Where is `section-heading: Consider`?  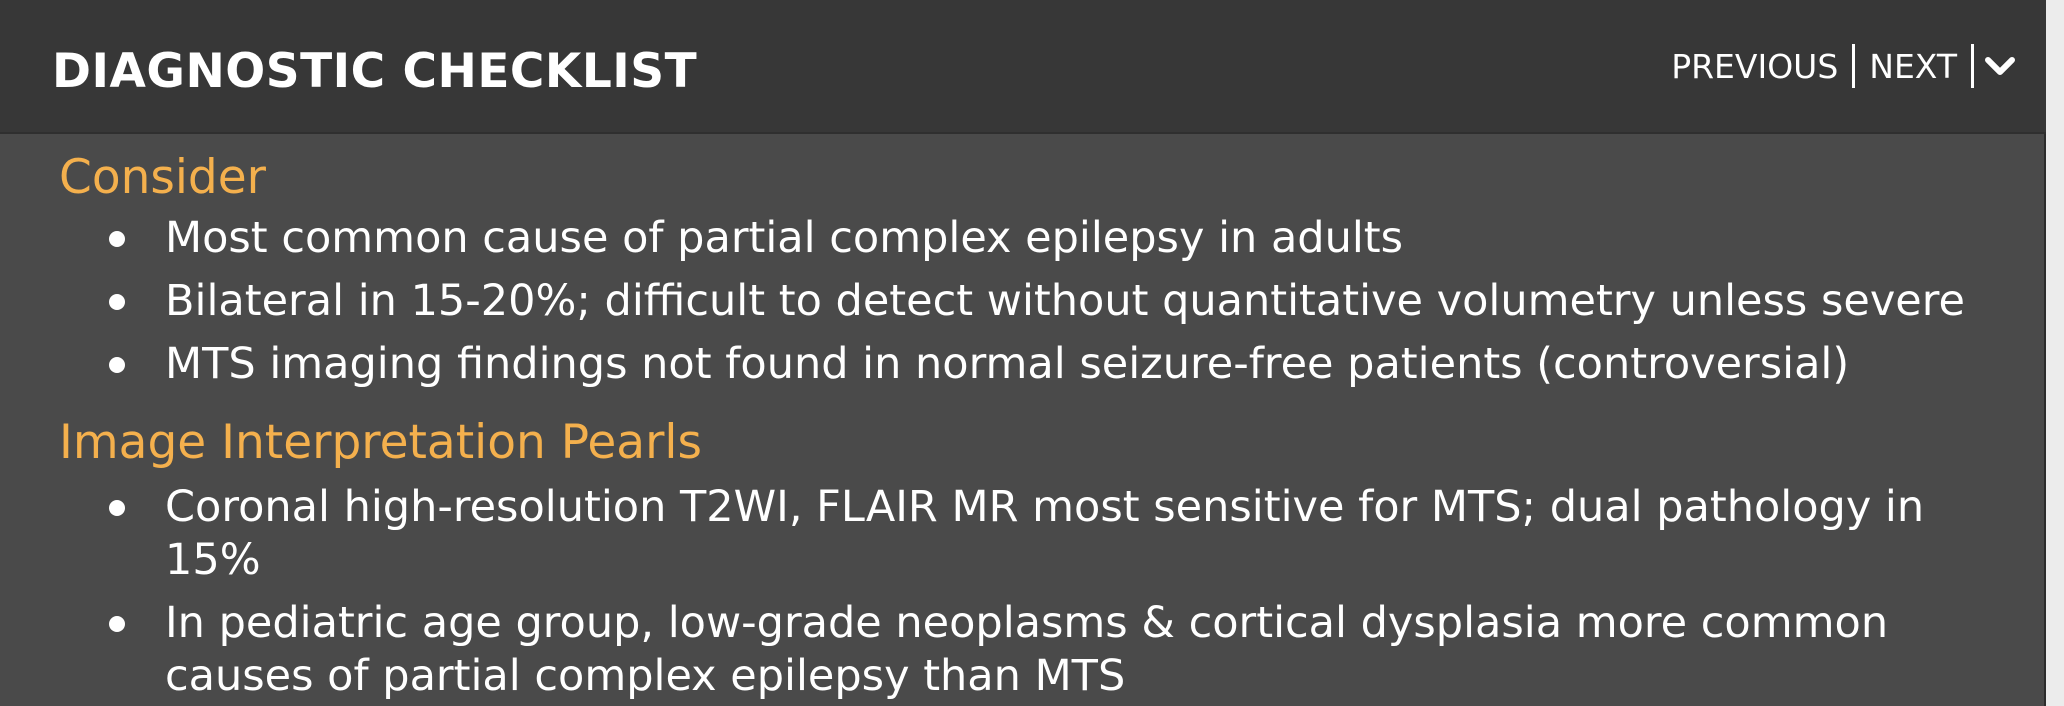
section-heading: Consider is located at coordinates (162, 177).